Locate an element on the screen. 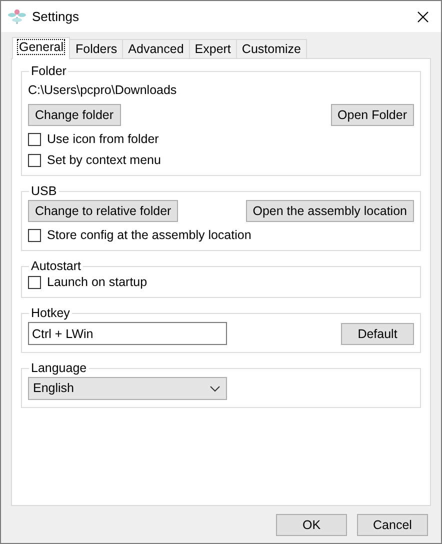  chevron-icon is located at coordinates (215, 389).